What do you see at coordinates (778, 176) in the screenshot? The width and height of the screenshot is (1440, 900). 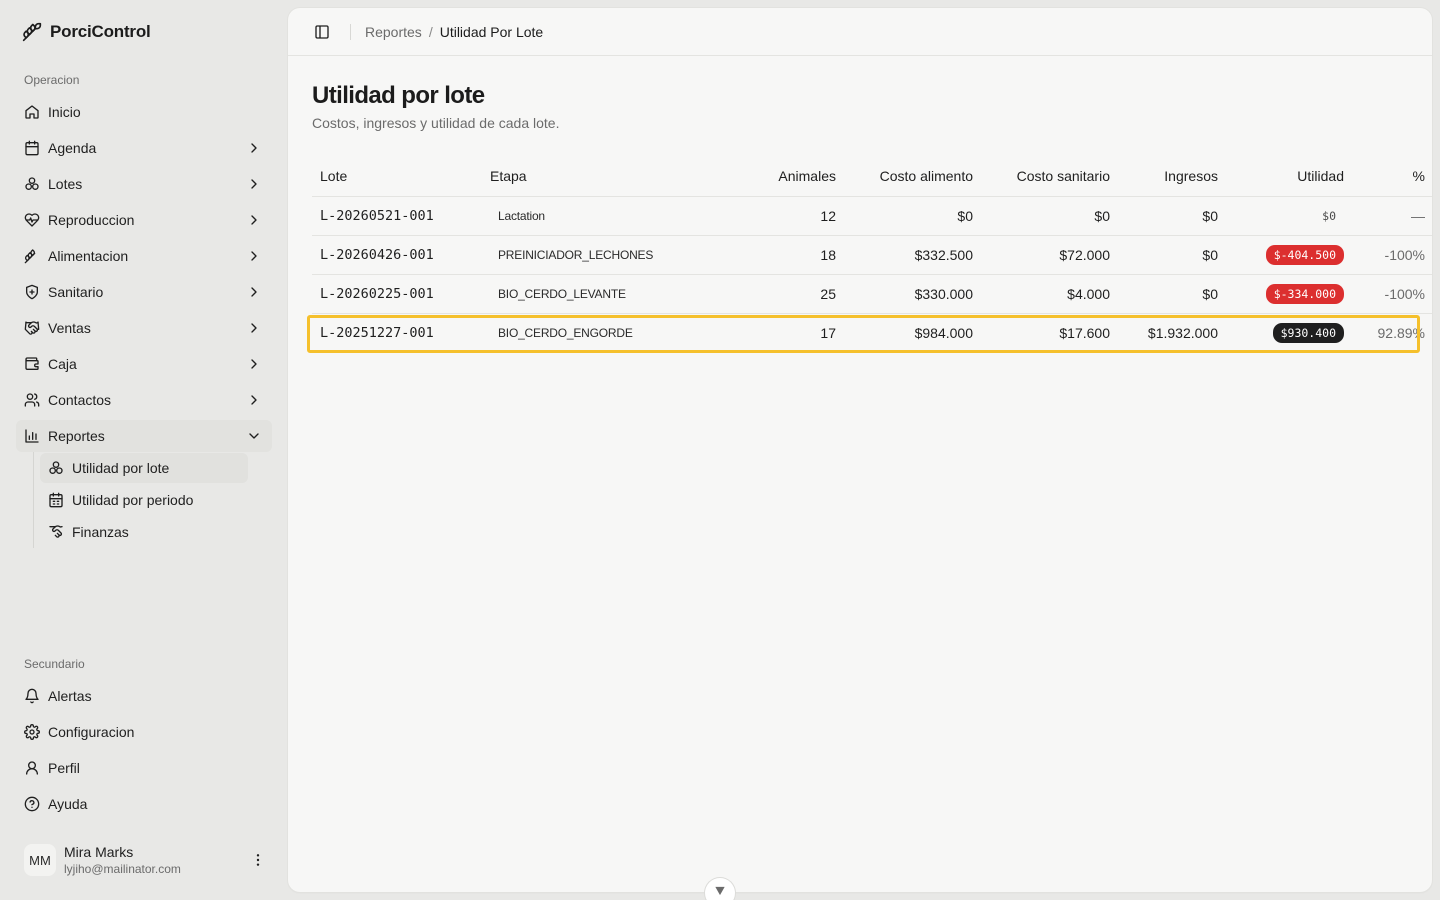 I see `column-header-animales: Animales` at bounding box center [778, 176].